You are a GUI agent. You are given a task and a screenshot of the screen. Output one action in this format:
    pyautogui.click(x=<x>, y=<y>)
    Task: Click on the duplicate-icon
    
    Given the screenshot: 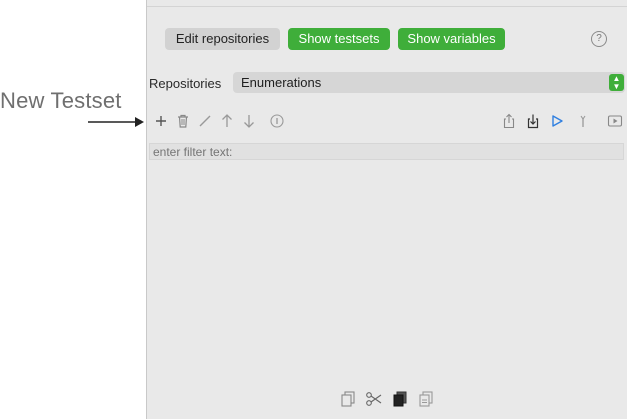 What is the action you would take?
    pyautogui.click(x=426, y=399)
    